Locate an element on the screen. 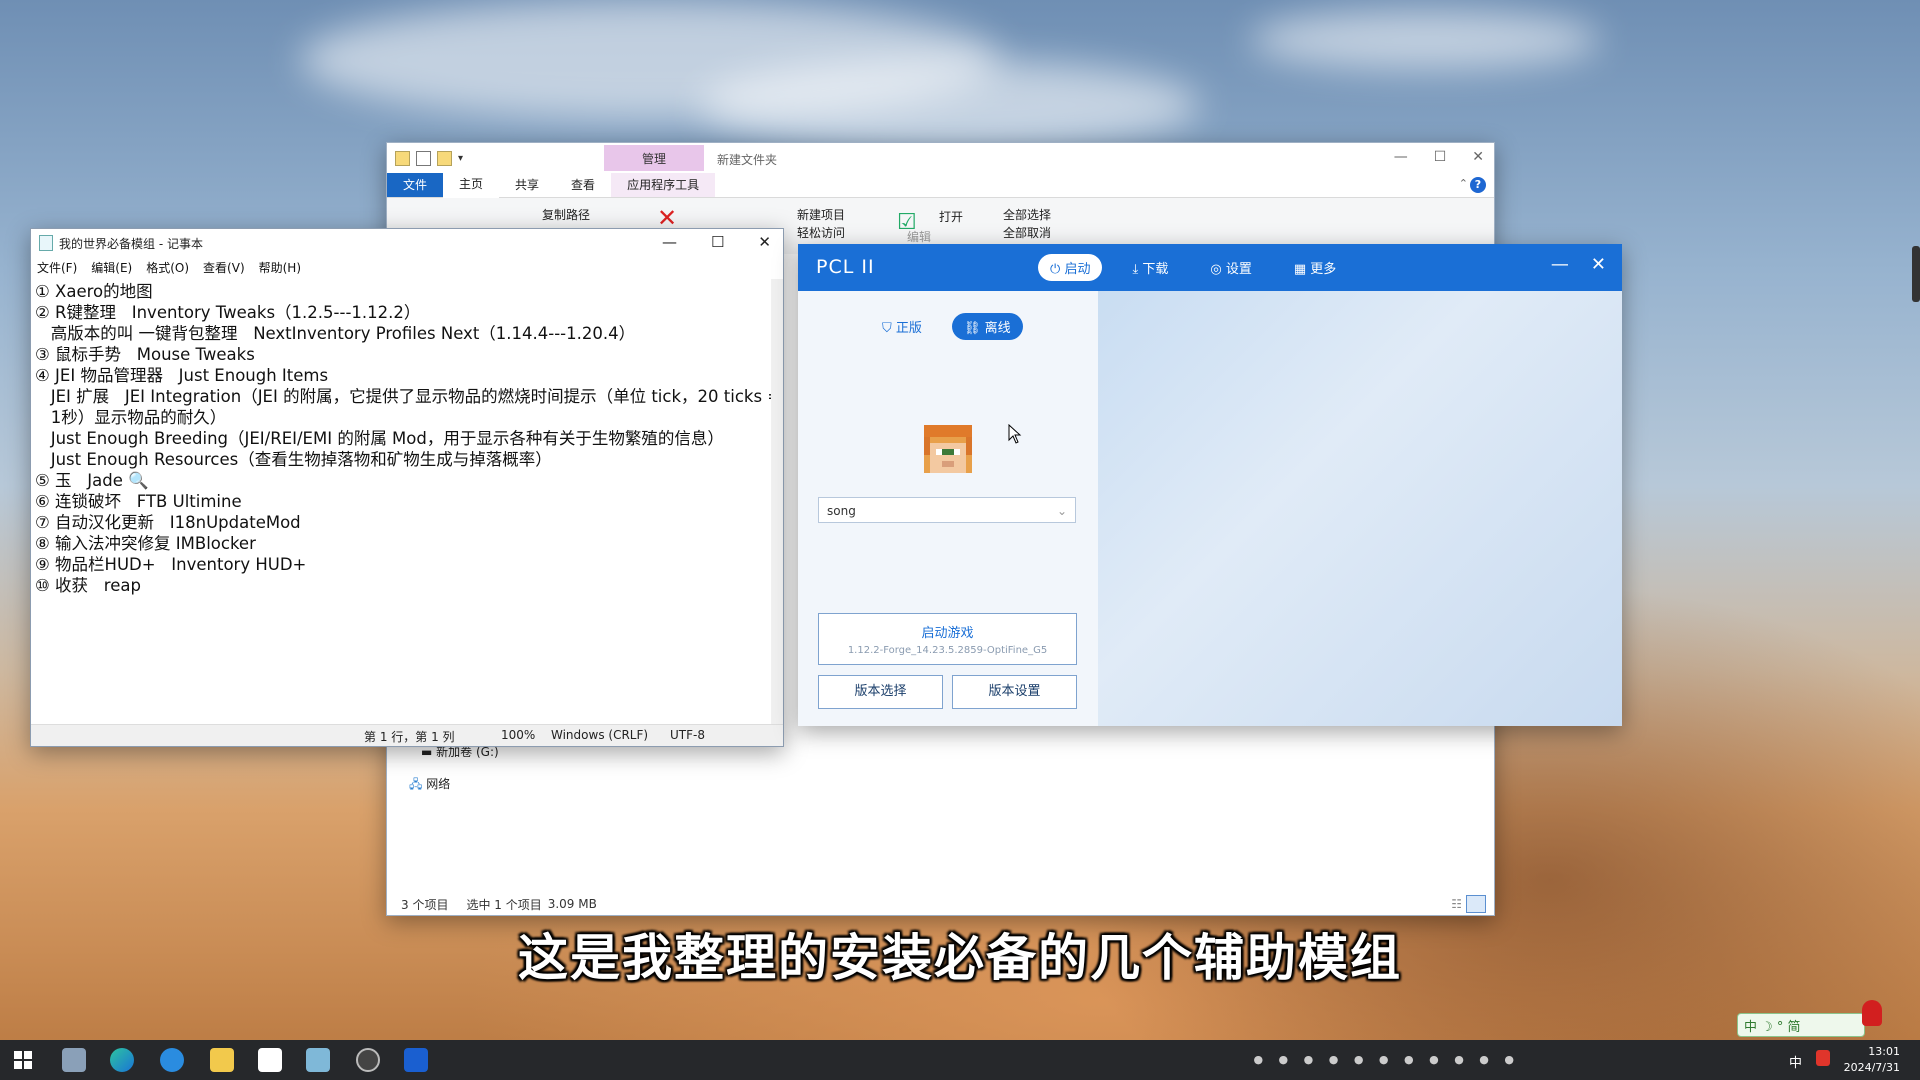 Image resolution: width=1920 pixels, height=1080 pixels. input-language: 中 is located at coordinates (1795, 1061).